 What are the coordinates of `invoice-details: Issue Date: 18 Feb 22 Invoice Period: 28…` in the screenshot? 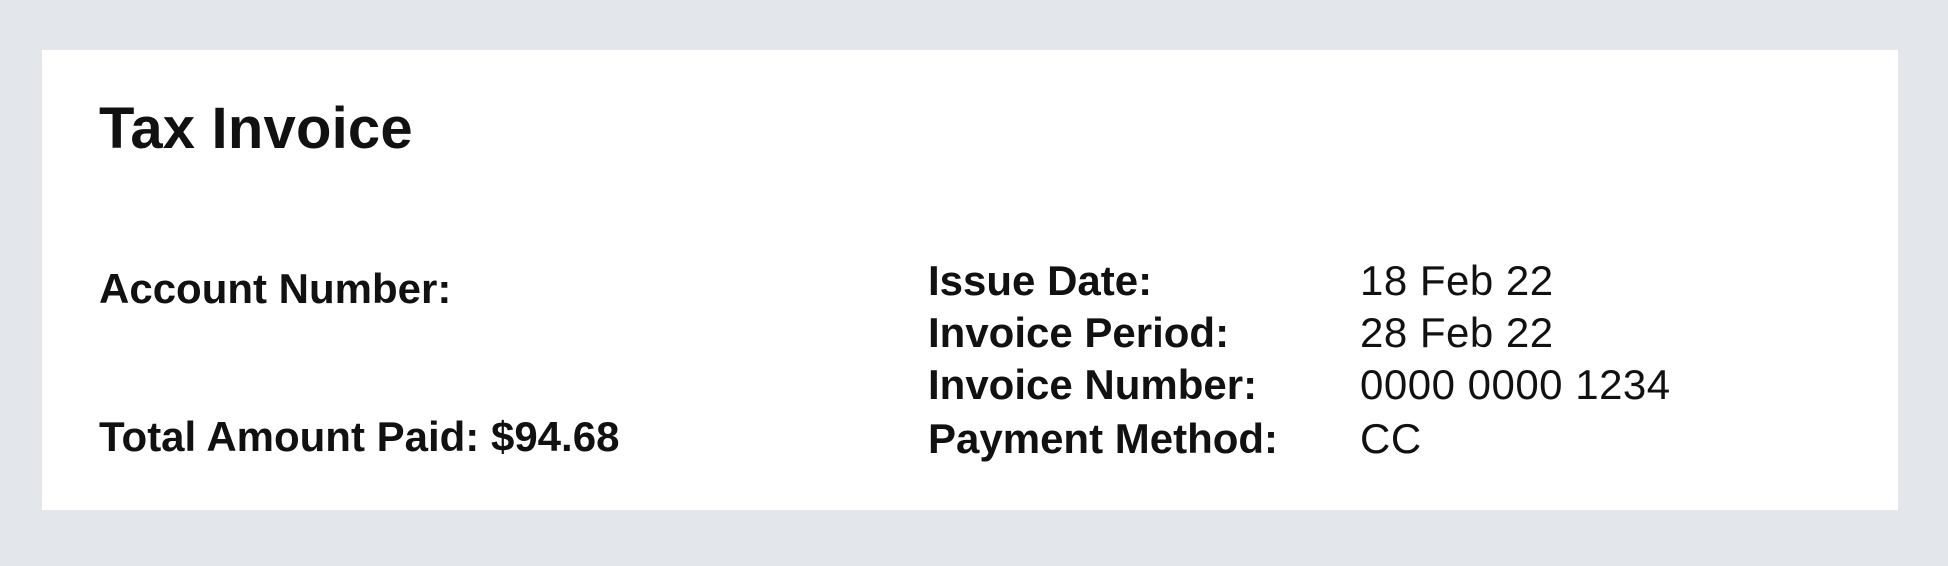 It's located at (1299, 361).